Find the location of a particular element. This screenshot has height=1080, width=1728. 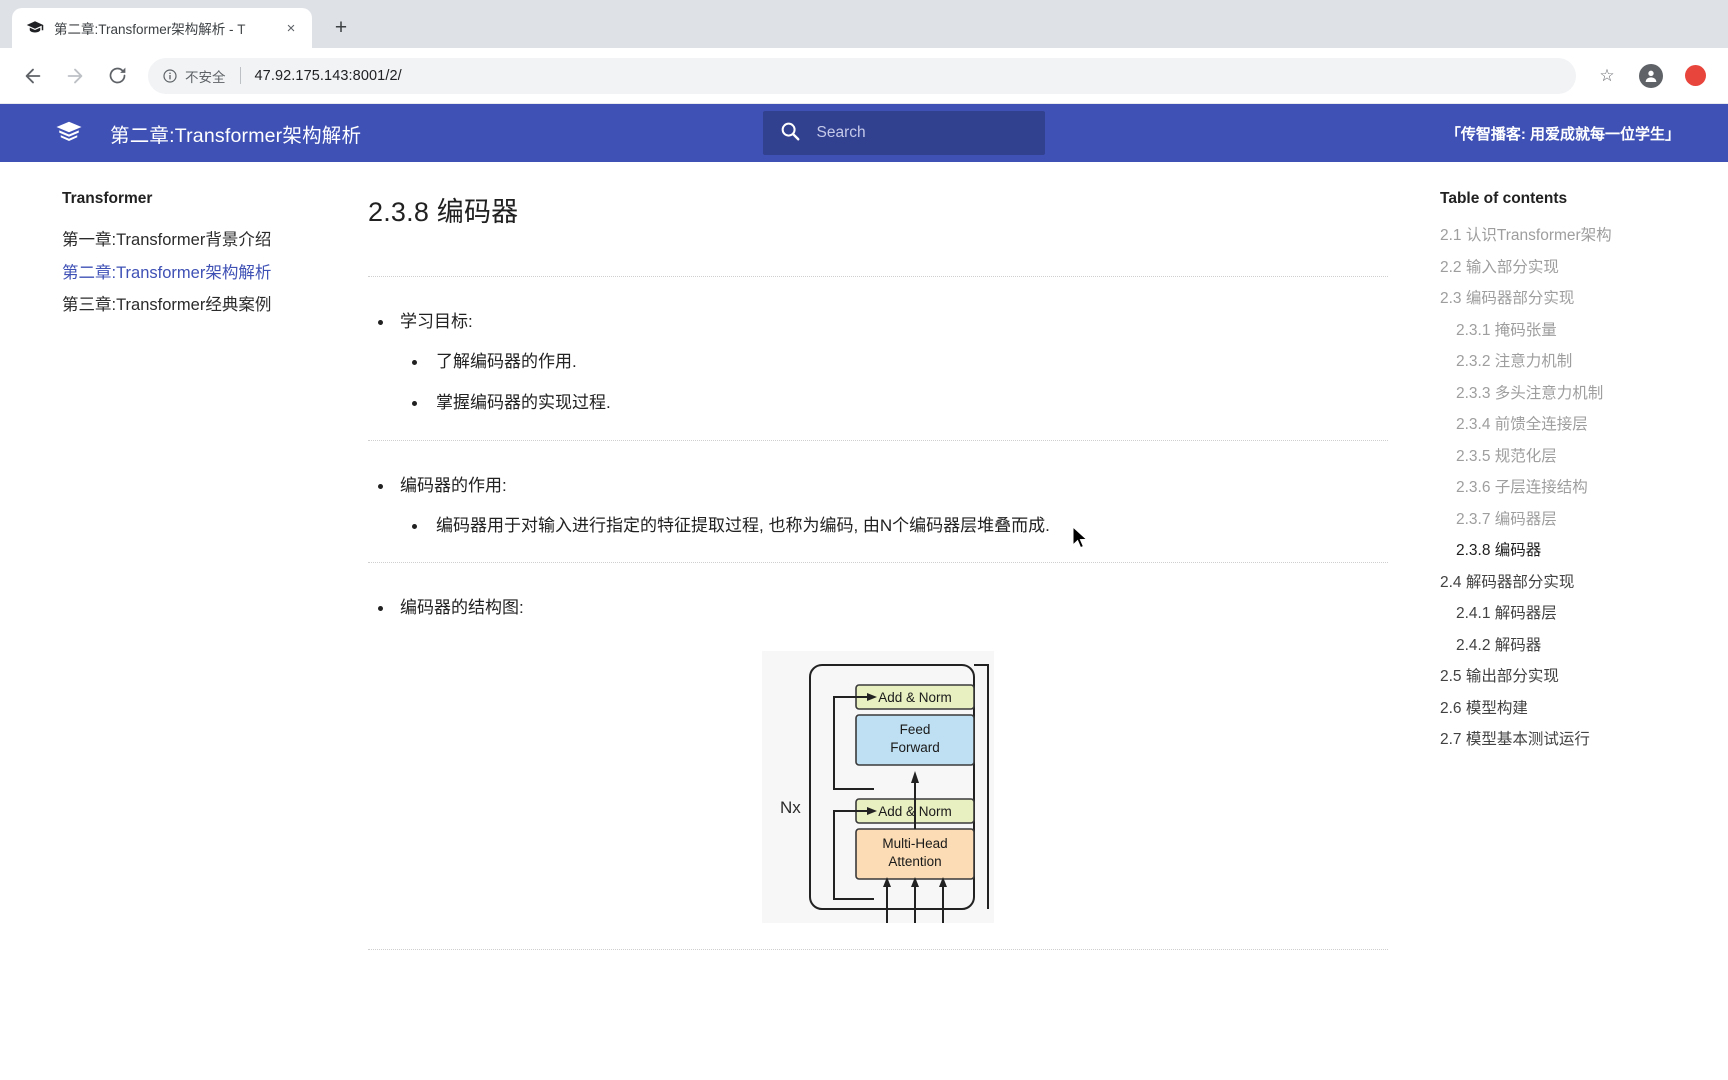

site-header: 第二章:Transformer架构解析 「传智播客: 用爱成就每一位学生」 is located at coordinates (864, 133).